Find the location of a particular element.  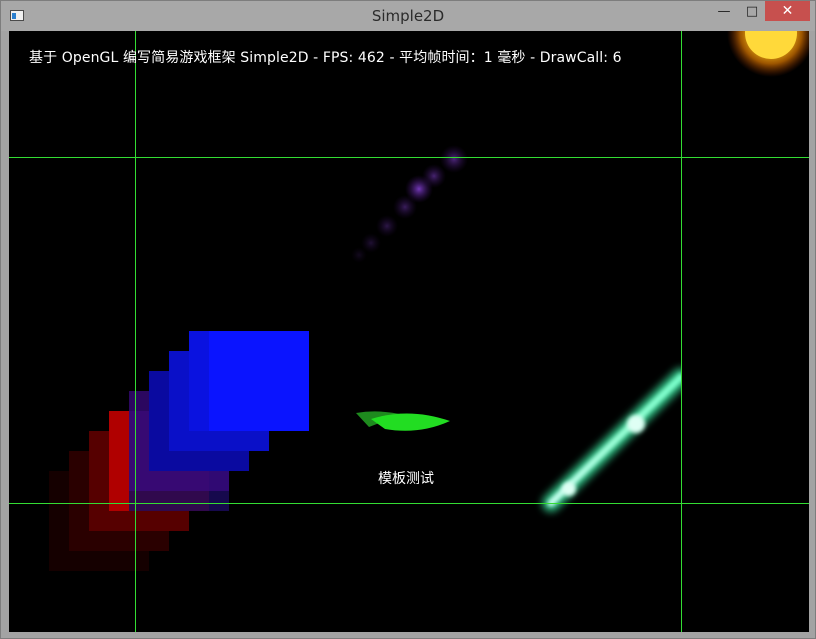

window-title: Simple2D is located at coordinates (408, 16).